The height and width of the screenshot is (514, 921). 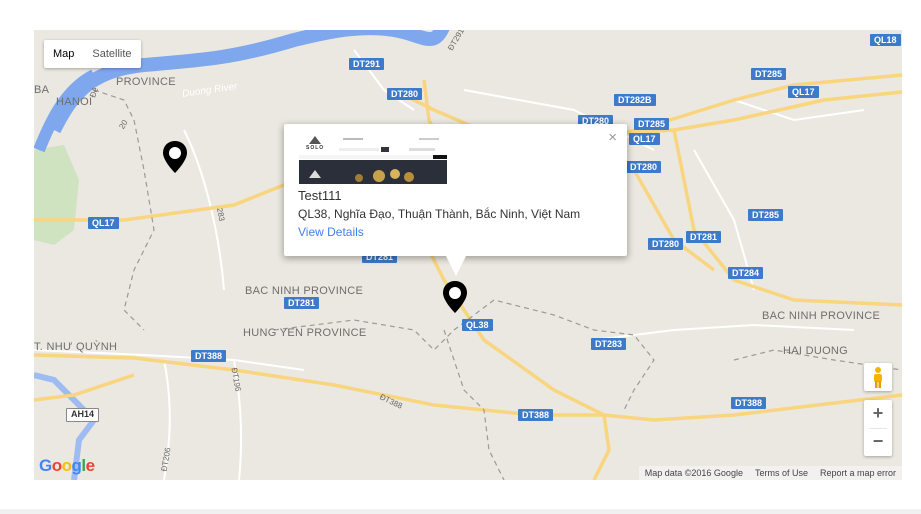 What do you see at coordinates (460, 511) in the screenshot?
I see `page-bottom-band` at bounding box center [460, 511].